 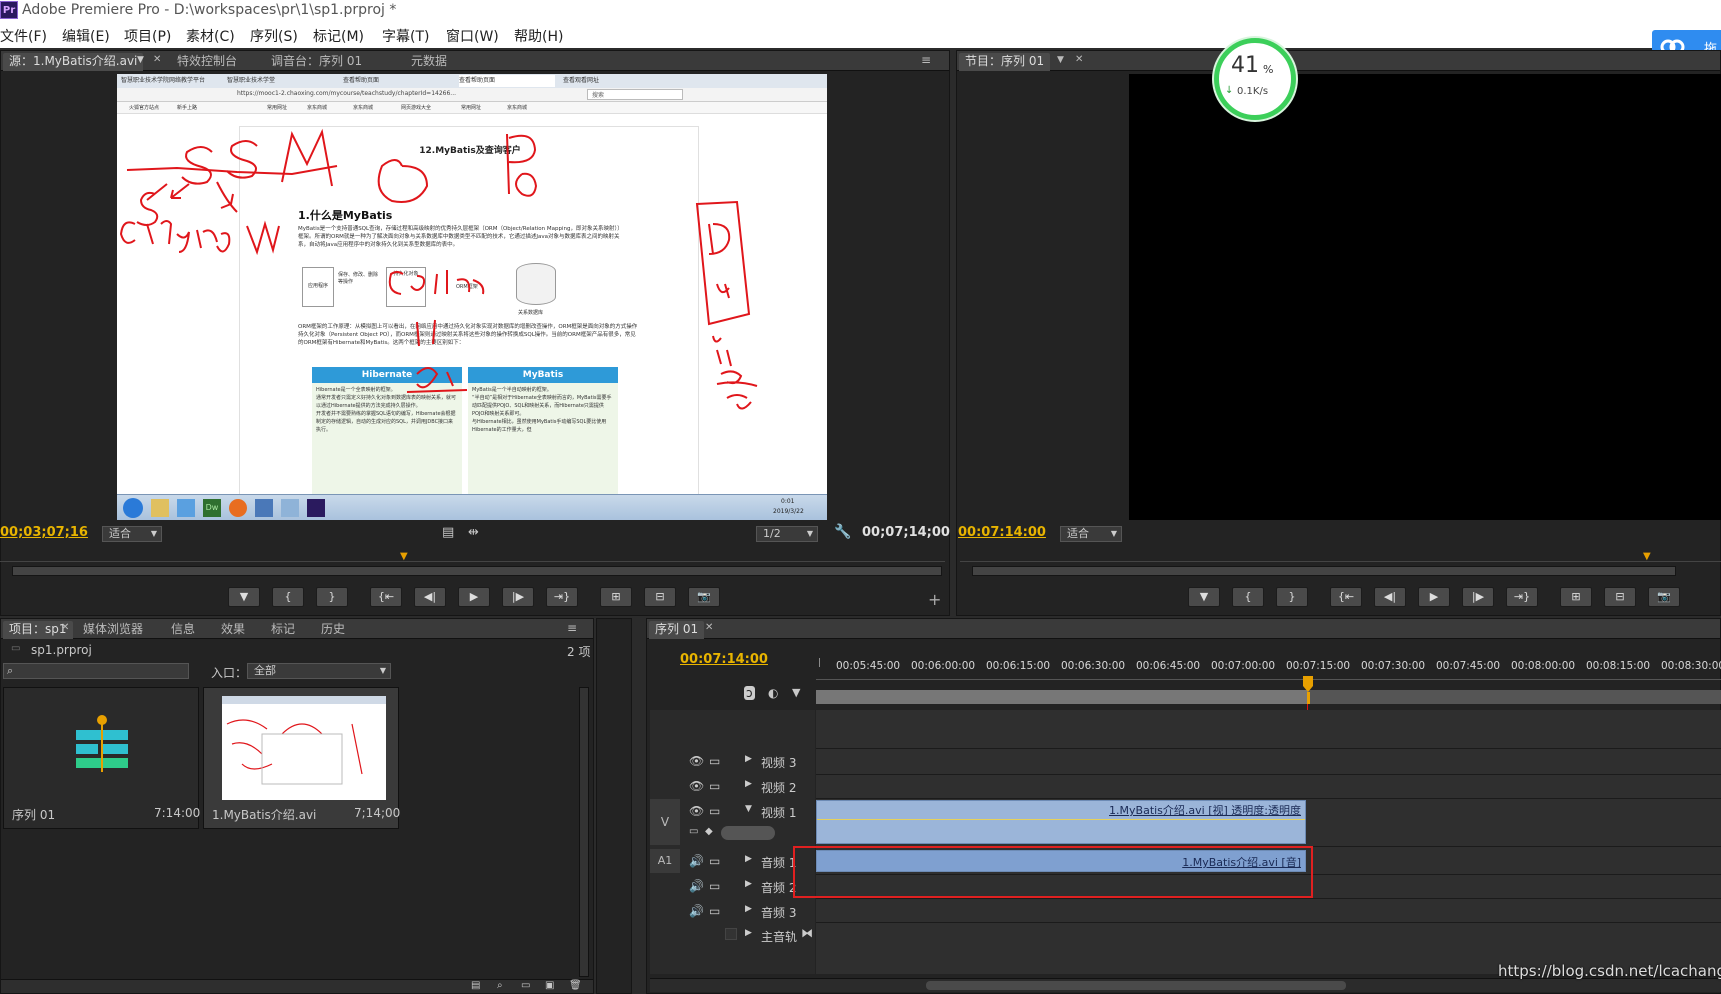 What do you see at coordinates (1308, 690) in the screenshot?
I see `timeline-playhead-handle` at bounding box center [1308, 690].